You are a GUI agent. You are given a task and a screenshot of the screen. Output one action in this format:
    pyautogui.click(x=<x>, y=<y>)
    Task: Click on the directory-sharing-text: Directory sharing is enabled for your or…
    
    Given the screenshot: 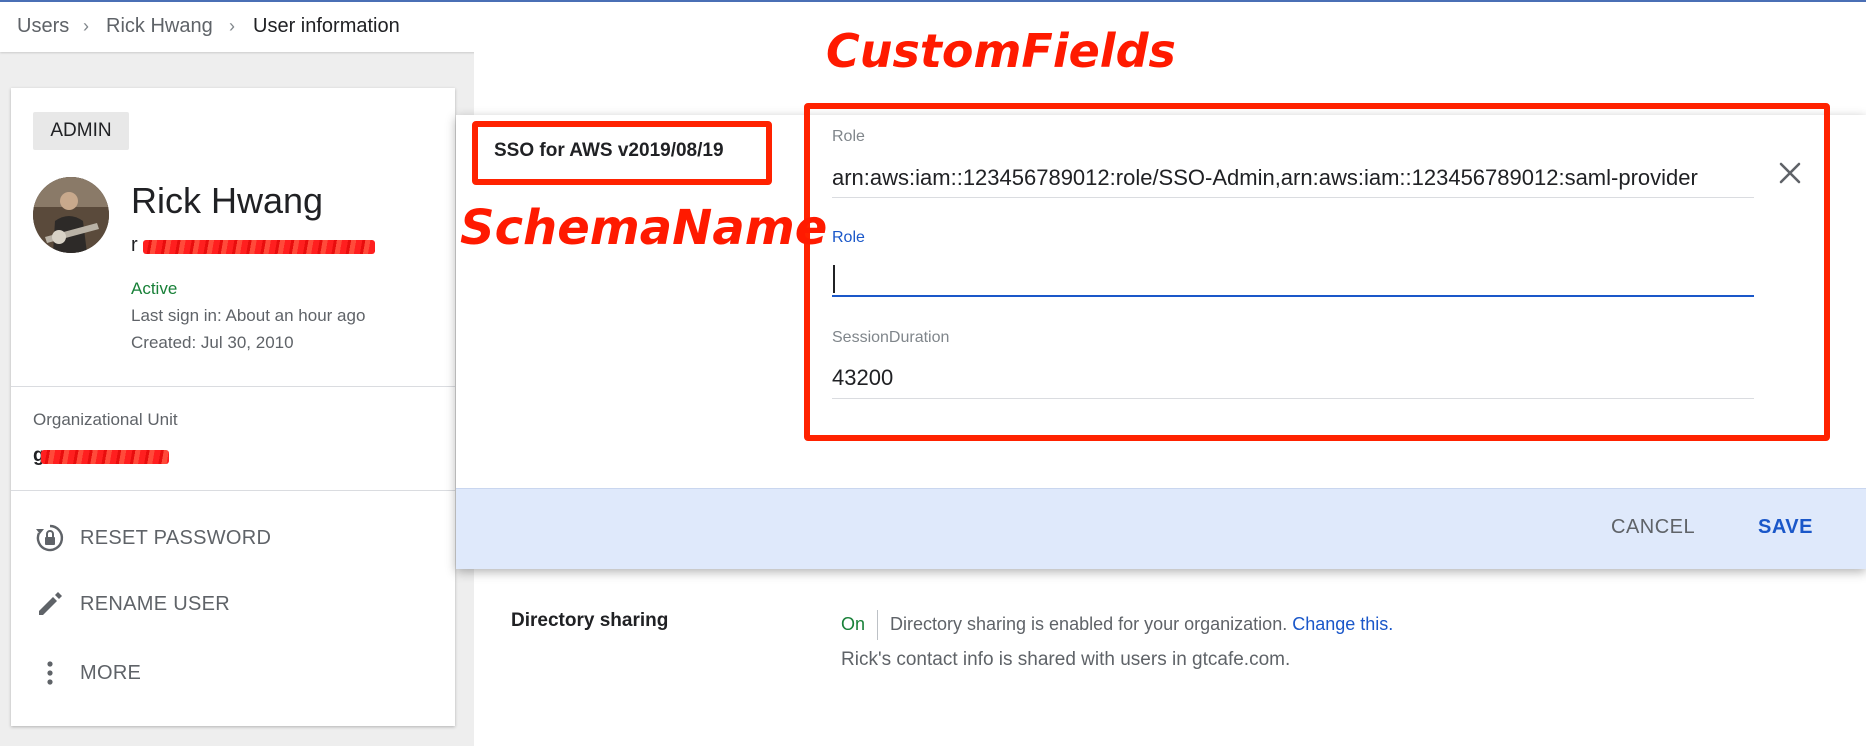 What is the action you would take?
    pyautogui.click(x=1089, y=624)
    